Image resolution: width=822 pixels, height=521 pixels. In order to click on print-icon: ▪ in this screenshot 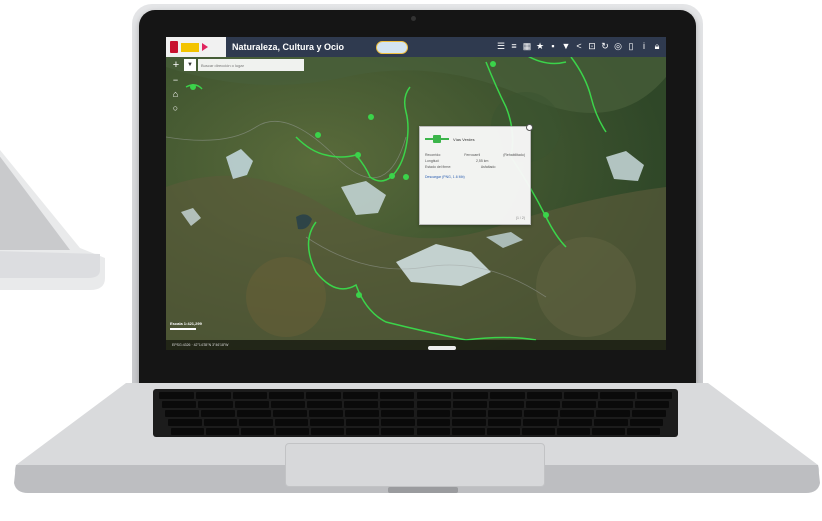, I will do `click(553, 46)`.